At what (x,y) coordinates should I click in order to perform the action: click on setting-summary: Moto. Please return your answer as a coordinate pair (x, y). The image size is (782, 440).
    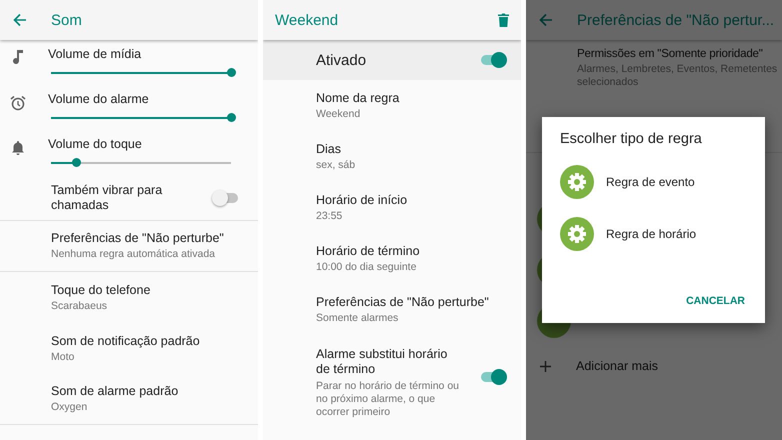
    Looking at the image, I should click on (63, 357).